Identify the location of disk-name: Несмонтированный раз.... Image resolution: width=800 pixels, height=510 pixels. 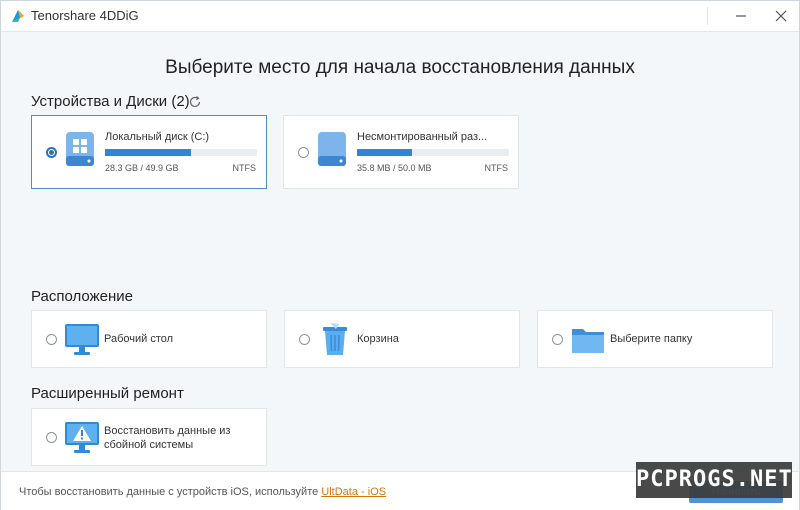
(422, 137).